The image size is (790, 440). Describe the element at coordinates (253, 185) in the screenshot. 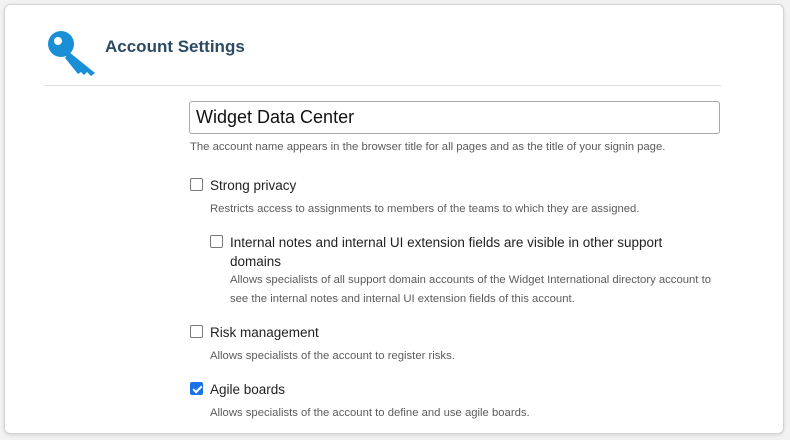

I see `strong-privacy-label: Strong privacy` at that location.